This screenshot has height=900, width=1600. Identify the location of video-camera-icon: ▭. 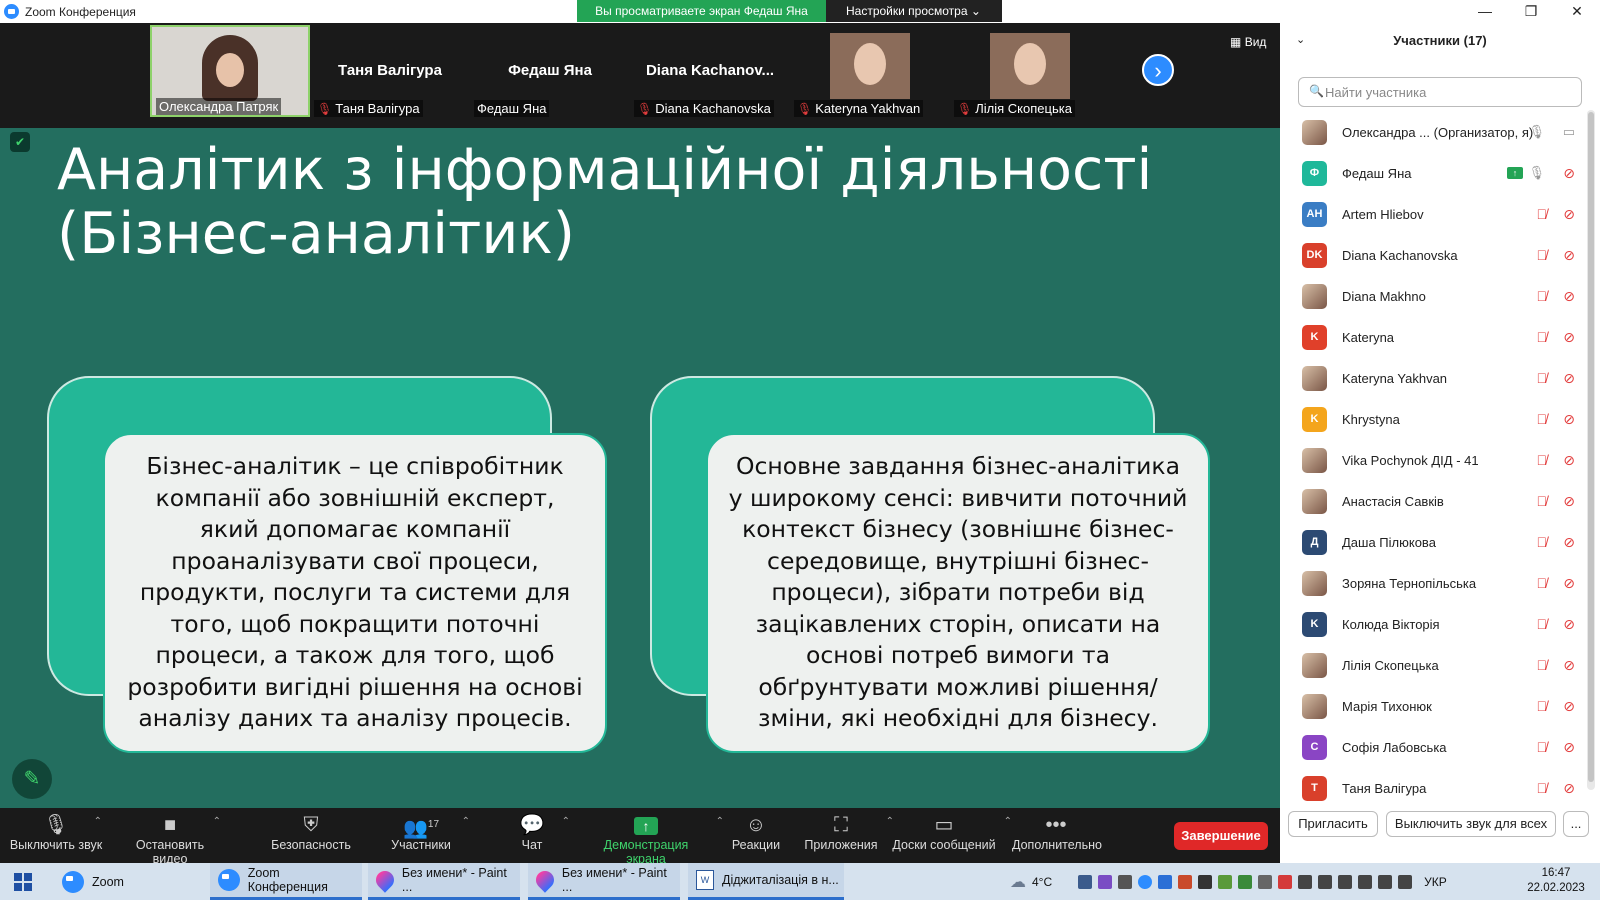
(1569, 132).